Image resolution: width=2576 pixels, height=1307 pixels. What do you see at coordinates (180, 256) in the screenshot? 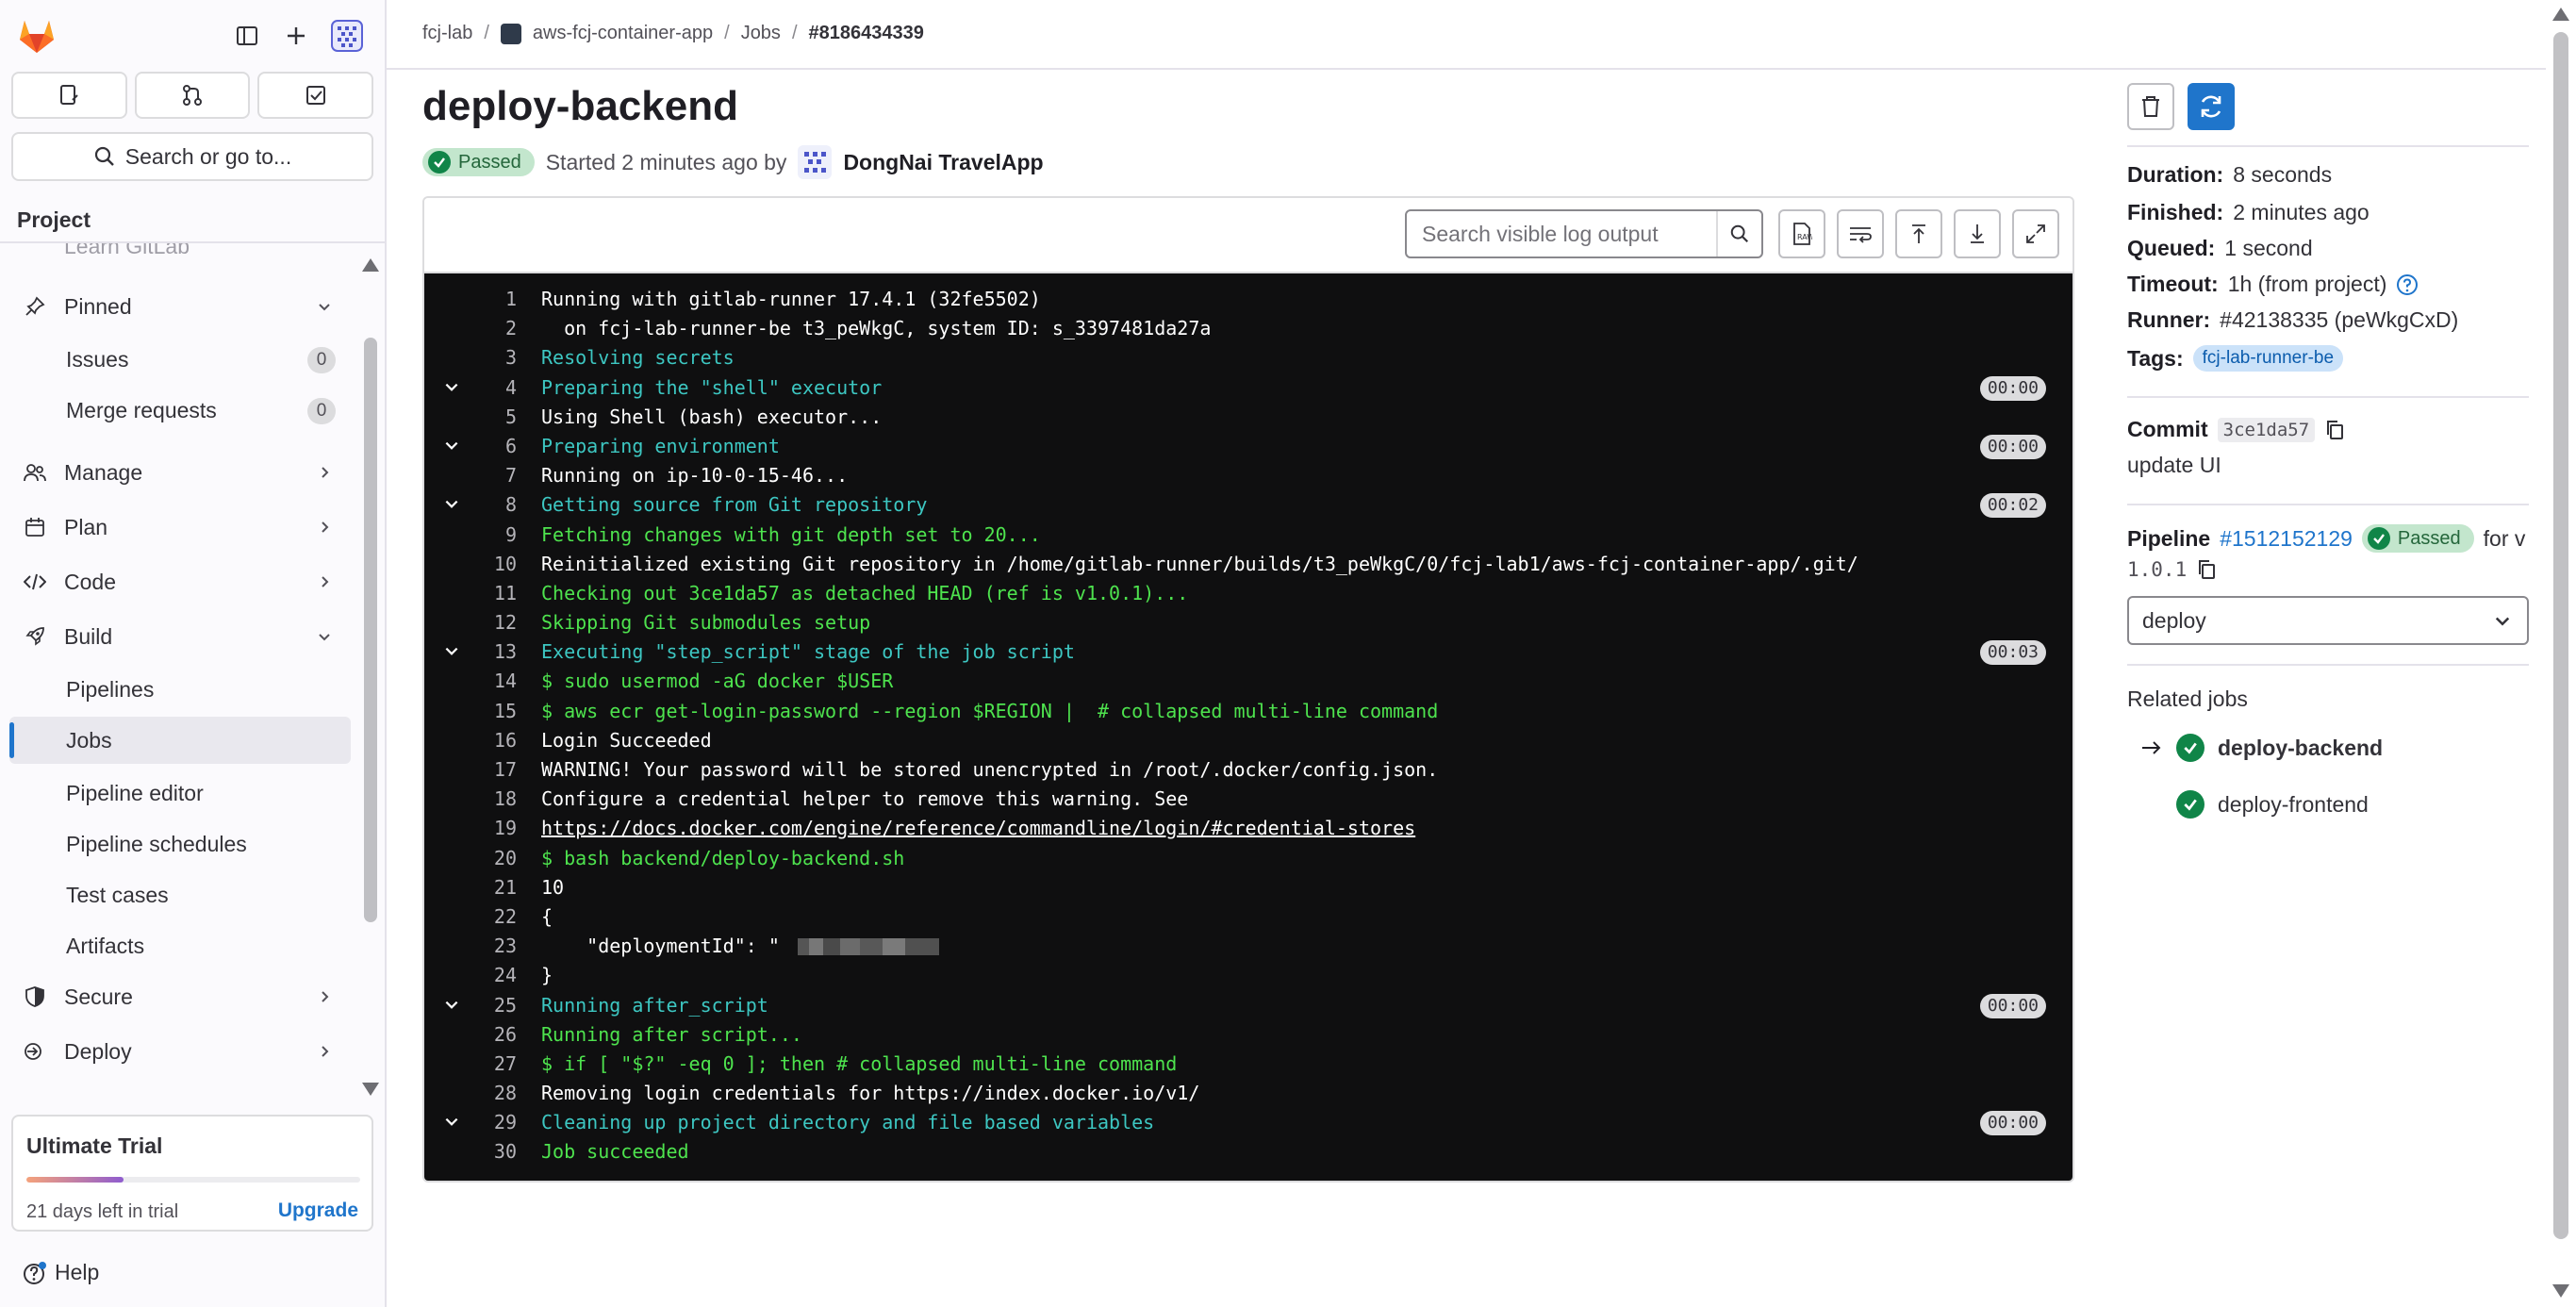
I see `sidebar-item-learn-gitlab: Learn GitLab` at bounding box center [180, 256].